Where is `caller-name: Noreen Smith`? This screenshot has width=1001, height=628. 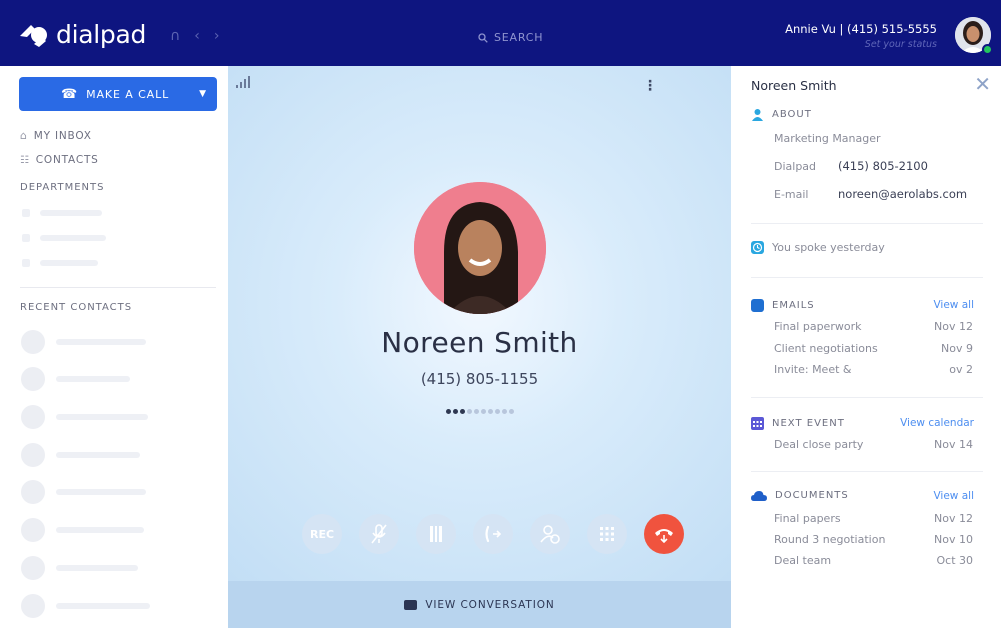 caller-name: Noreen Smith is located at coordinates (479, 342).